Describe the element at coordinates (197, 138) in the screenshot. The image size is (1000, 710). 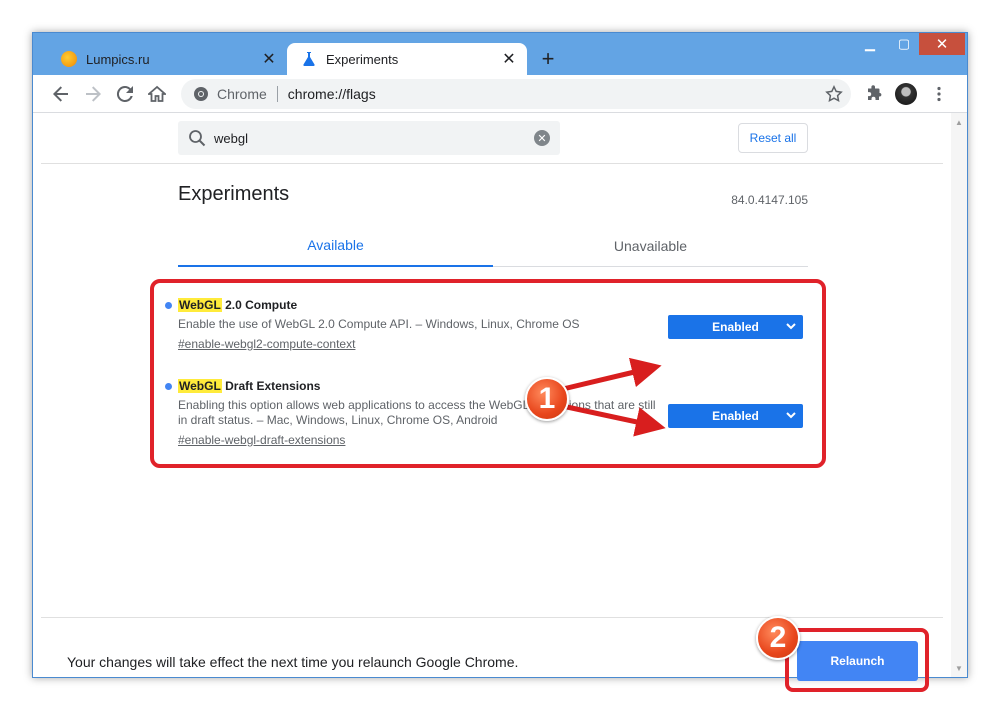
I see `search-icon` at that location.